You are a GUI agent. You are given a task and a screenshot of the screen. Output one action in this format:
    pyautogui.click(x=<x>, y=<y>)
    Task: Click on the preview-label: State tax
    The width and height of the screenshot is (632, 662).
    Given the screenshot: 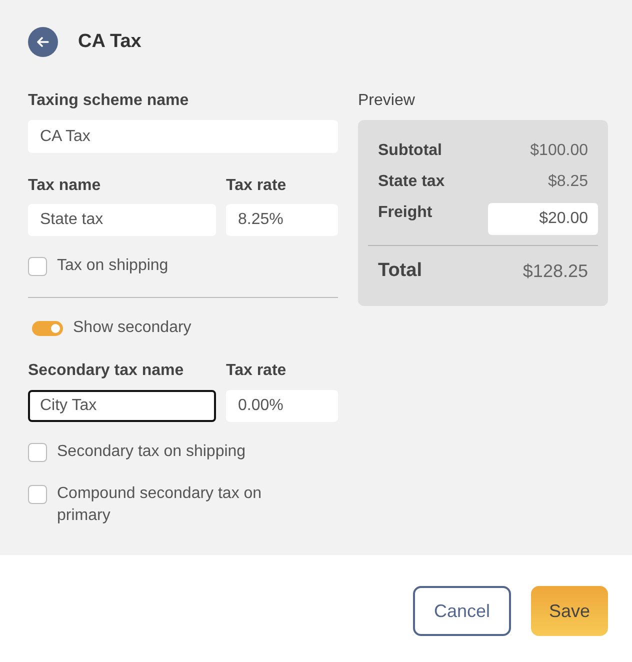 What is the action you would take?
    pyautogui.click(x=411, y=181)
    